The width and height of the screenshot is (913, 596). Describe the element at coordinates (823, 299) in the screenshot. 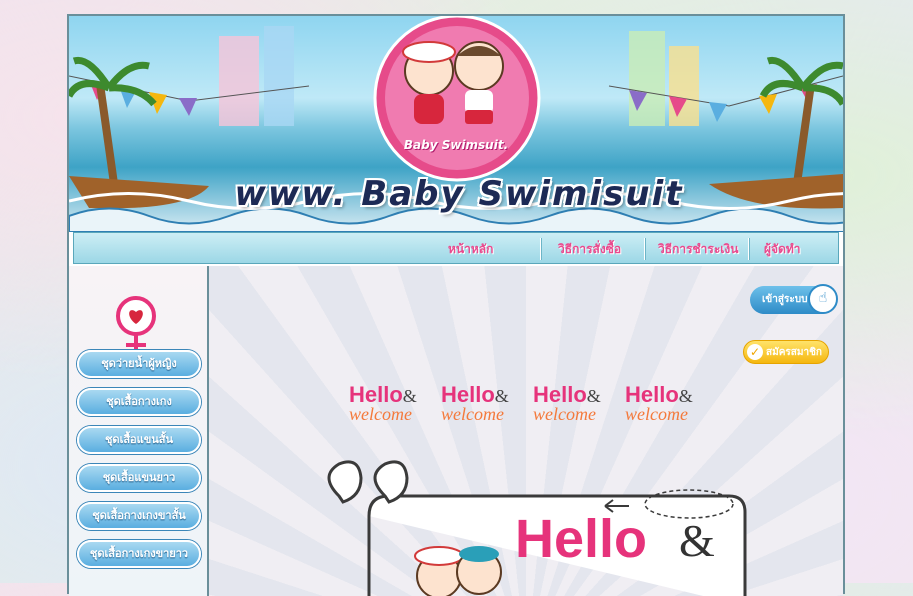

I see `pointing-hand-icon: ☝` at that location.